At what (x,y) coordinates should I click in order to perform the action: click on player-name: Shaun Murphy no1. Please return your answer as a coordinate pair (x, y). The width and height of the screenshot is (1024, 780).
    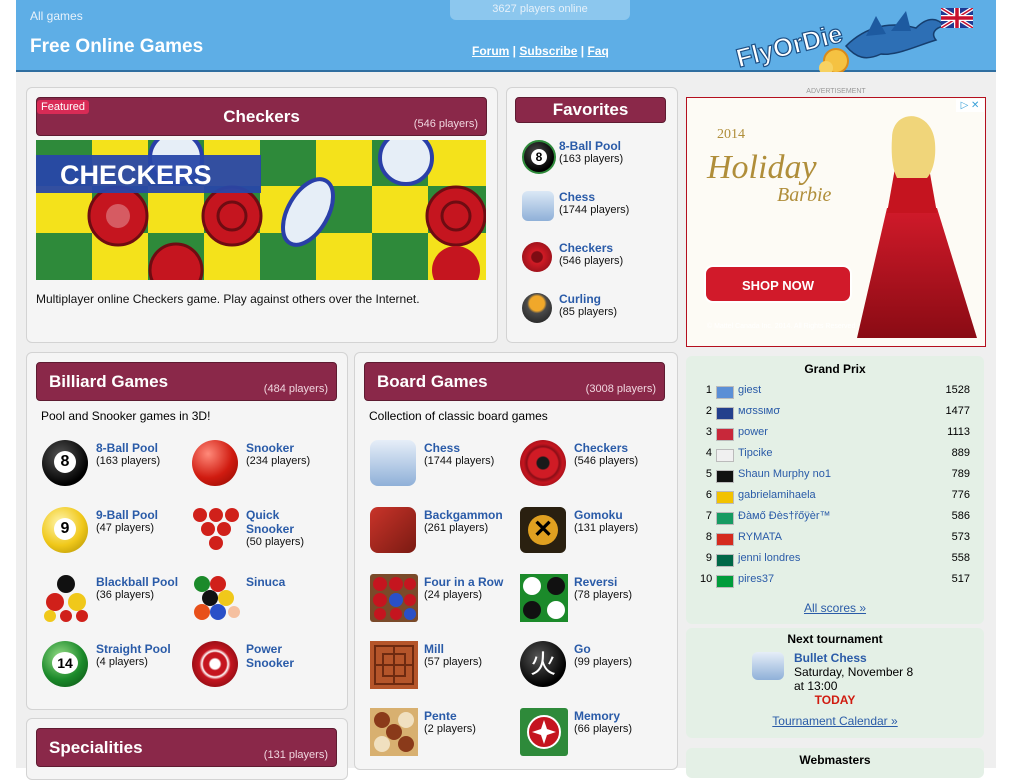
    Looking at the image, I should click on (784, 474).